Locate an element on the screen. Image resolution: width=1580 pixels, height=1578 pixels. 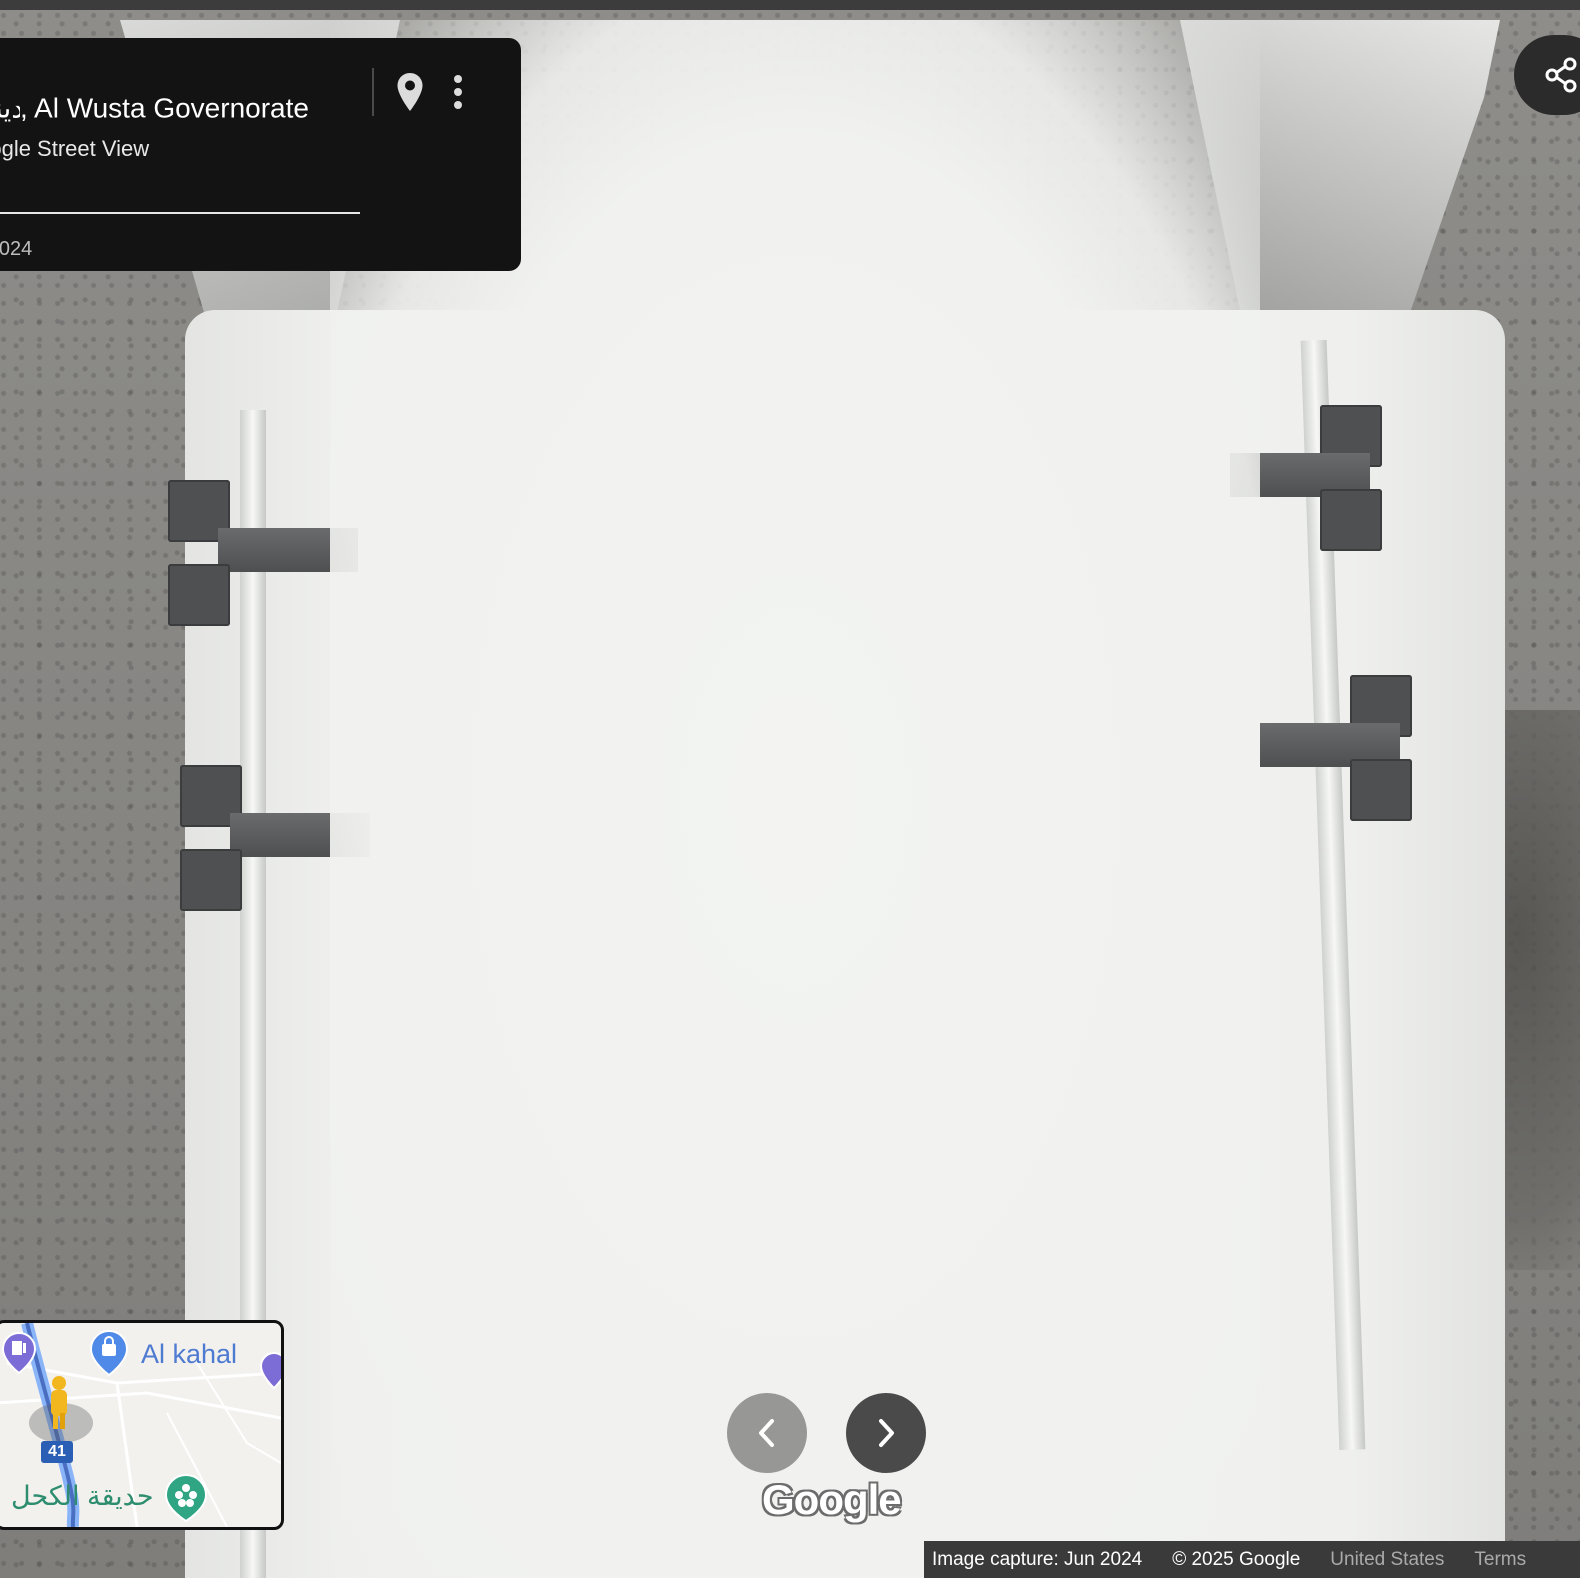
window-top-bar is located at coordinates (790, 5).